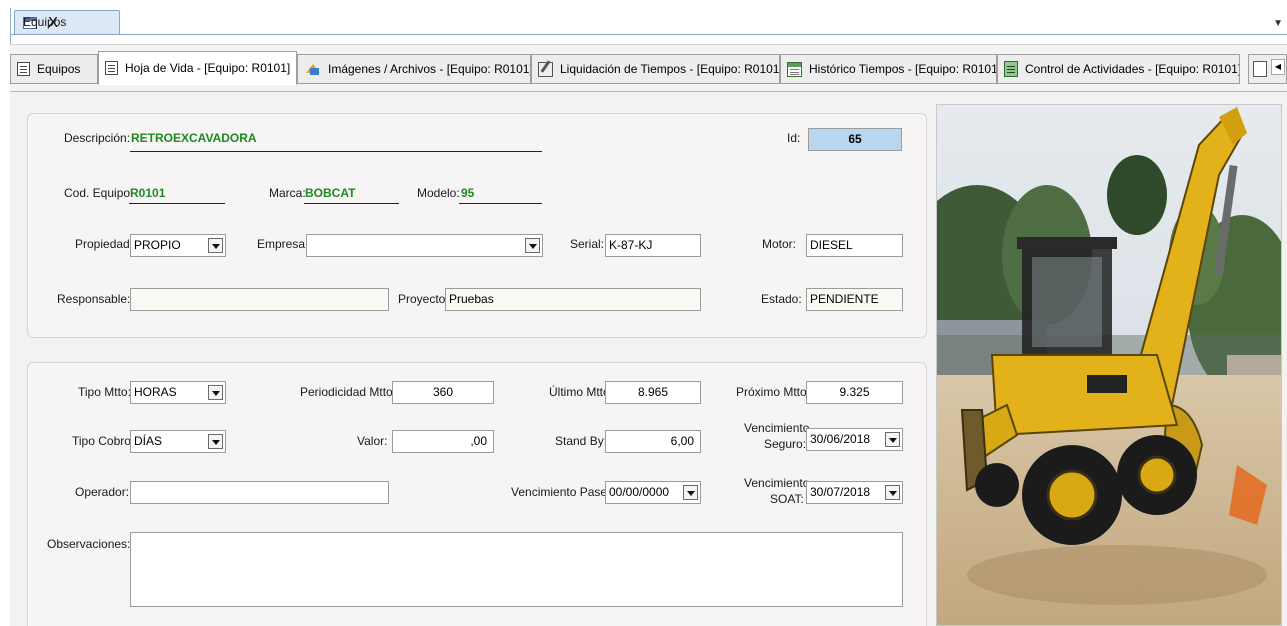 The image size is (1287, 626). What do you see at coordinates (330, 193) in the screenshot?
I see `marca-value: BOBCAT` at bounding box center [330, 193].